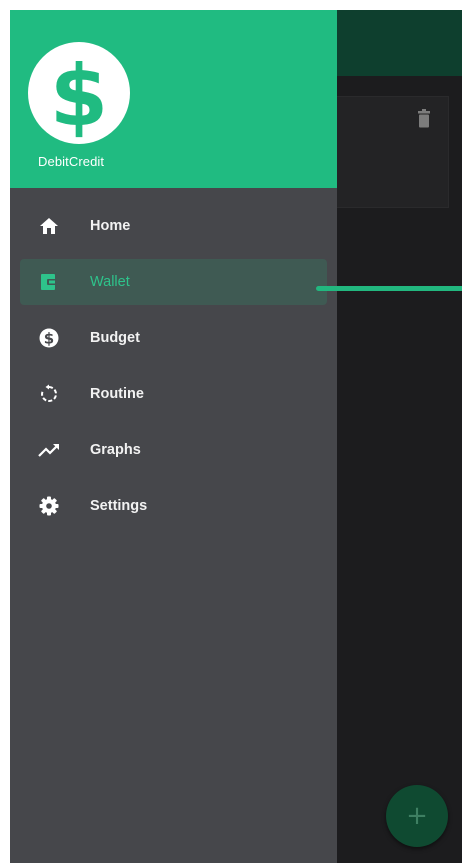 This screenshot has width=467, height=863. What do you see at coordinates (71, 161) in the screenshot?
I see `app-name: DebitCredit` at bounding box center [71, 161].